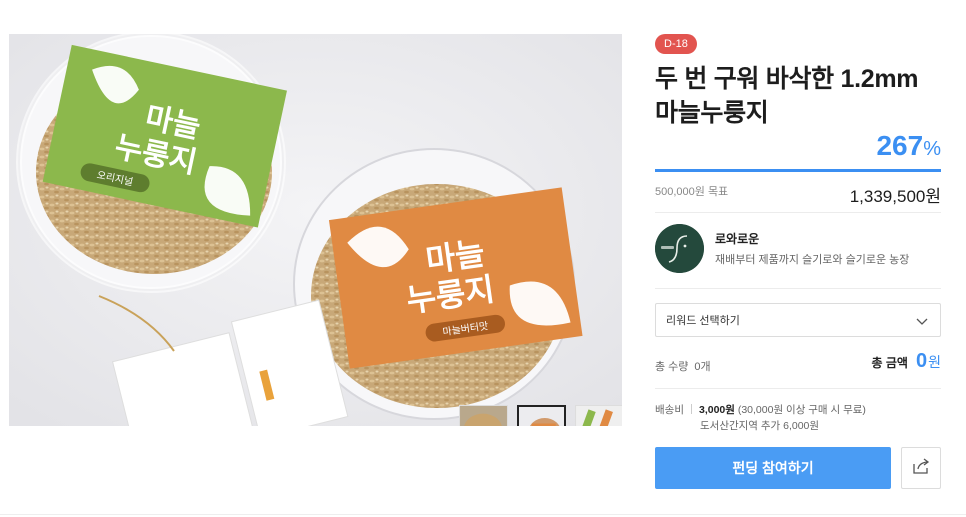  I want to click on goal-amount: 500,000원 목표, so click(692, 192).